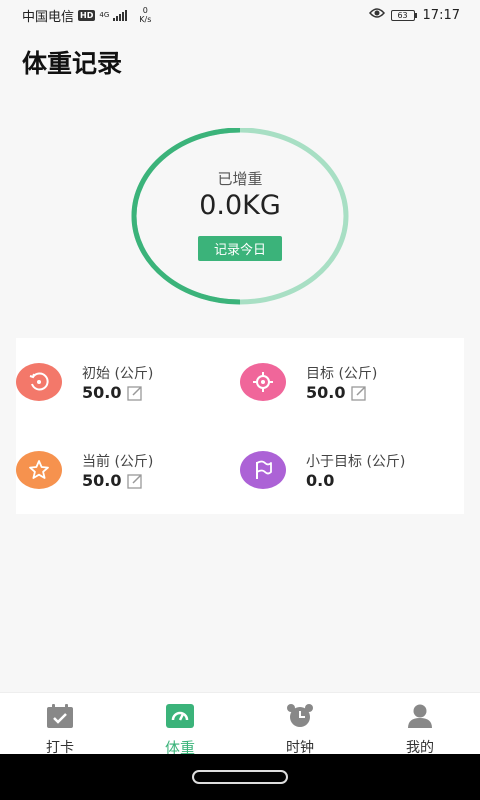 Image resolution: width=480 pixels, height=800 pixels. I want to click on target-weight-stat: 目标 (公斤) 50.0, so click(352, 382).